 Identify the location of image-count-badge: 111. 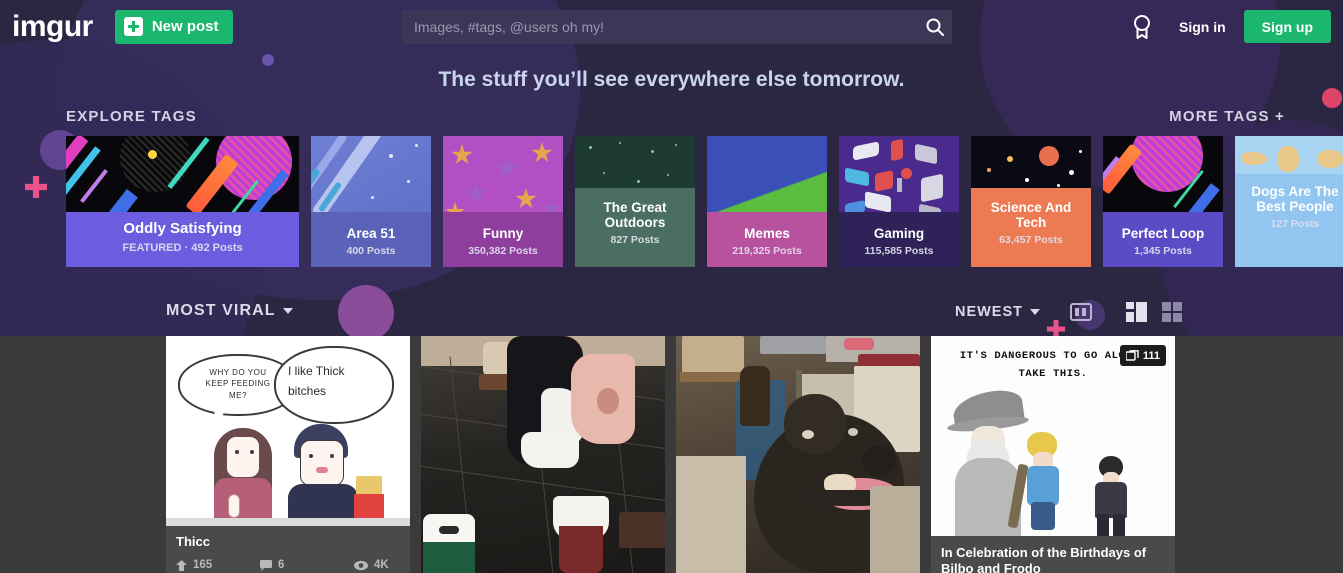
(1142, 355).